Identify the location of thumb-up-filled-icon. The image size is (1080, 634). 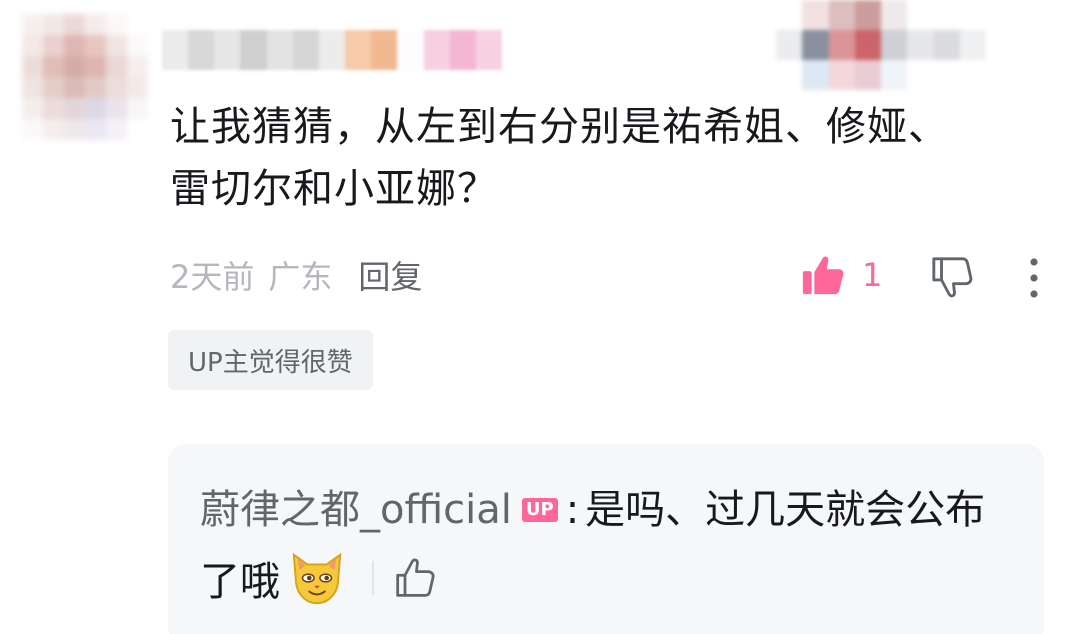
(823, 275).